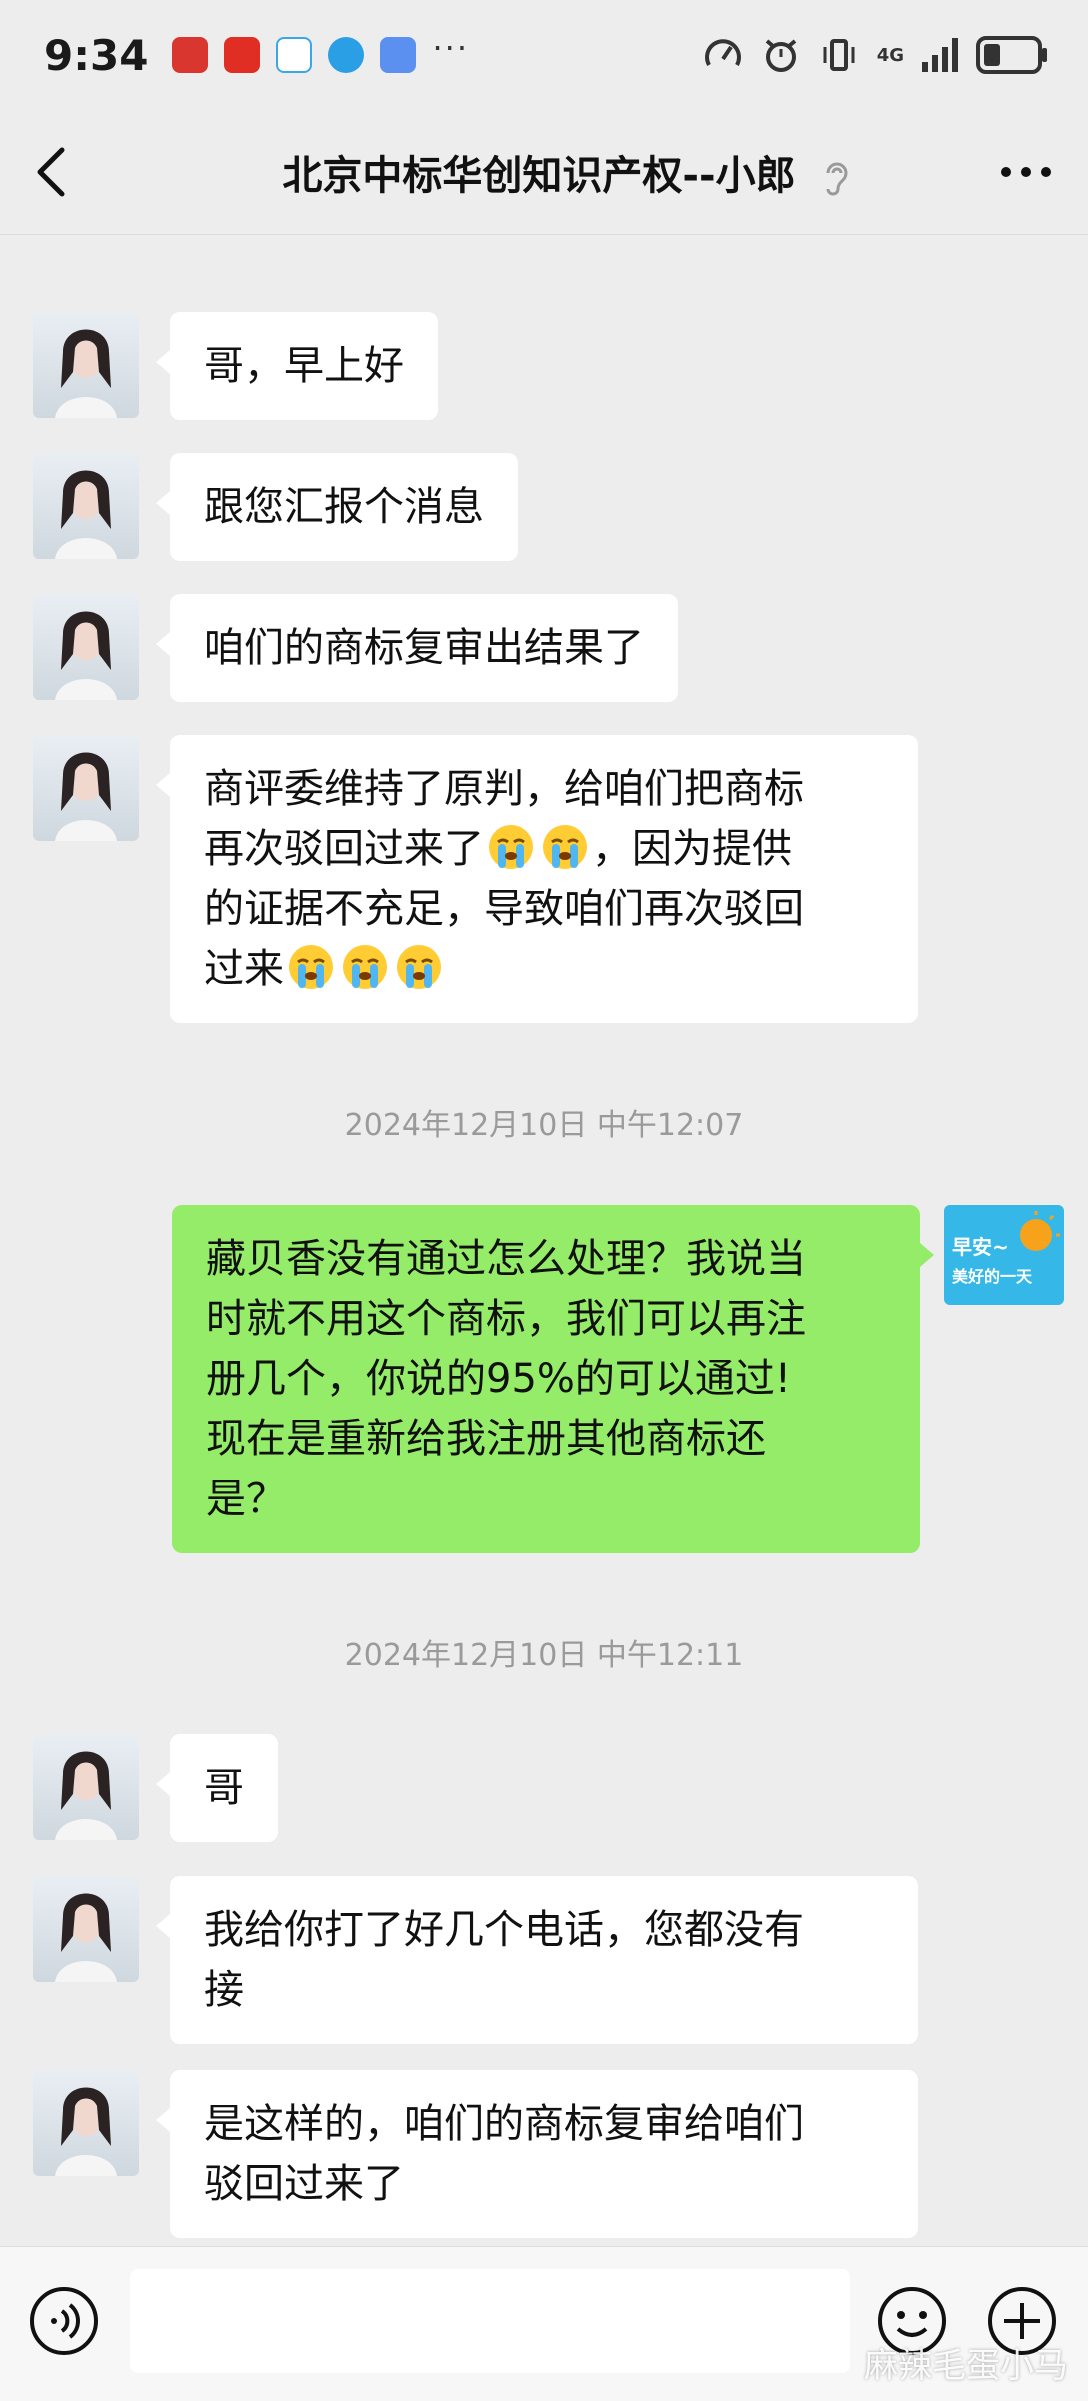 The image size is (1088, 2401). Describe the element at coordinates (490, 2321) in the screenshot. I see `message-input` at that location.